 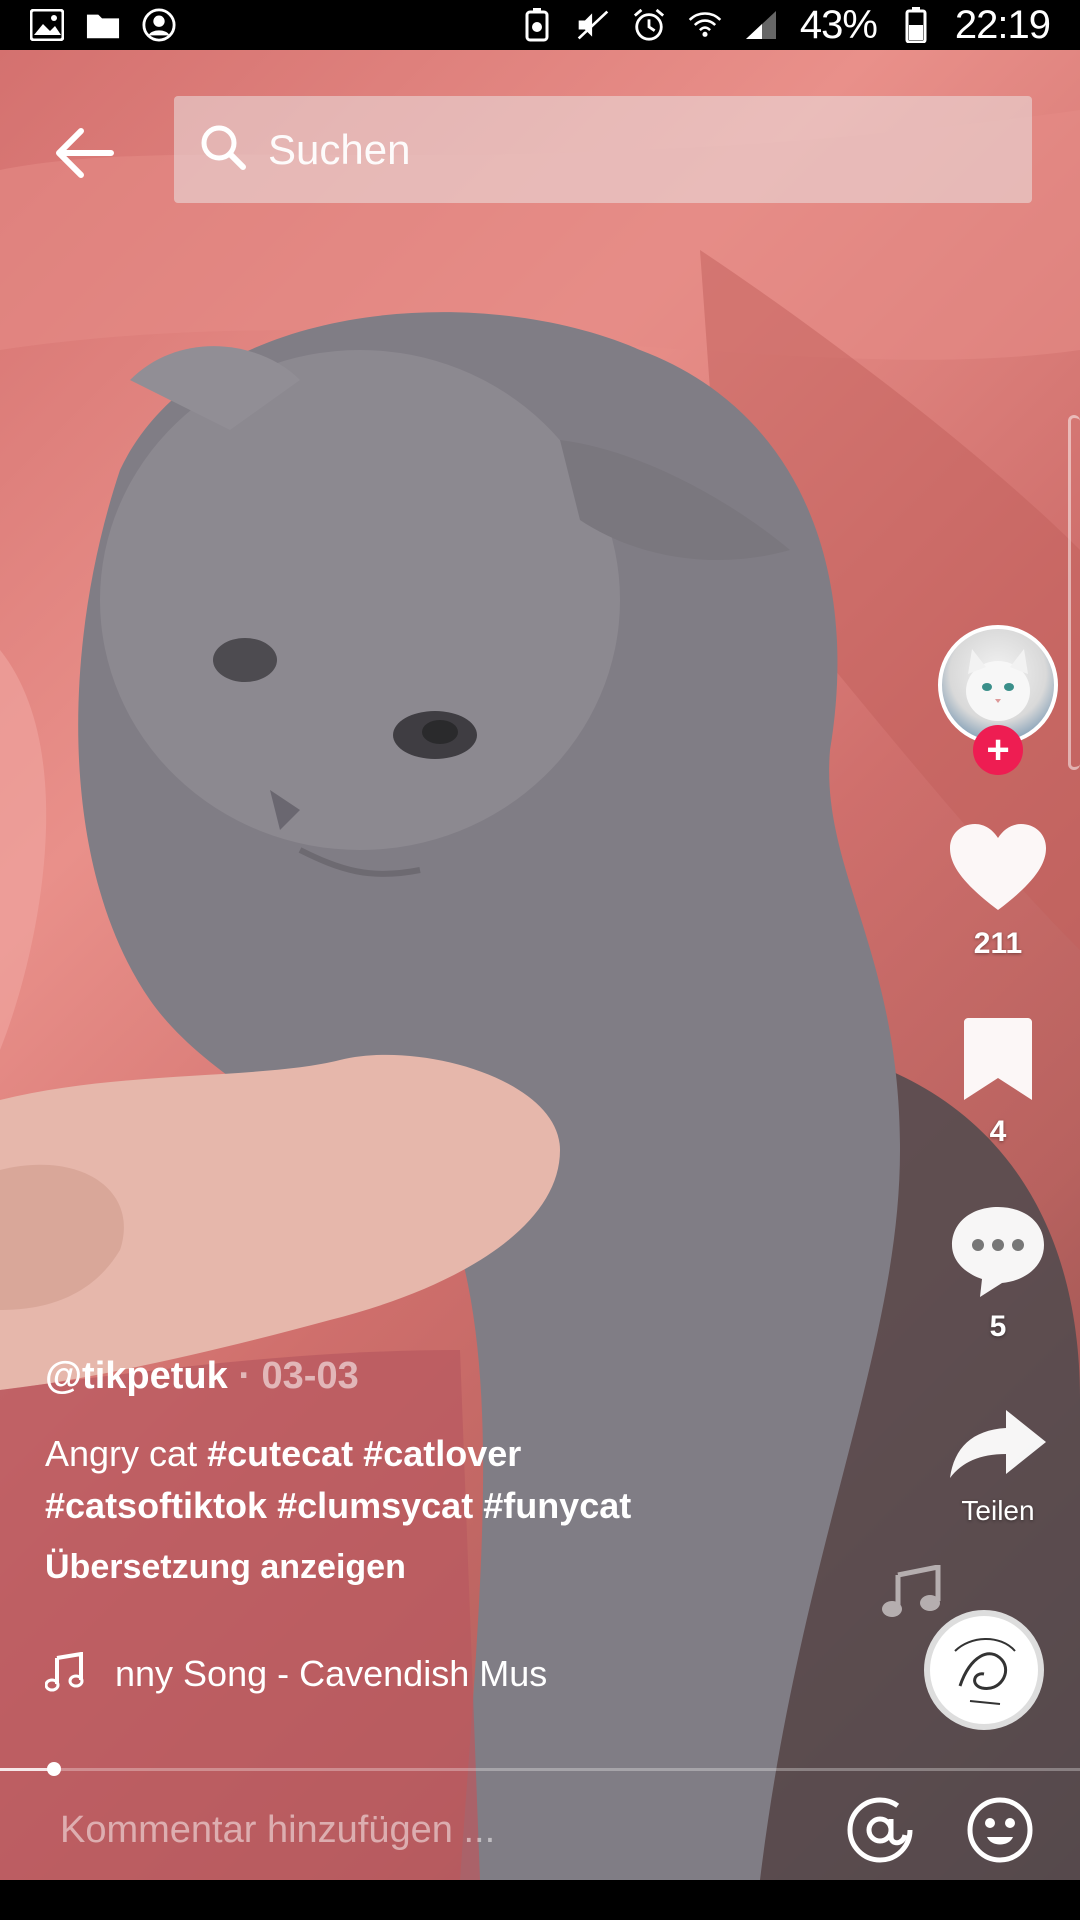 I want to click on save-button: 4, so click(x=998, y=1083).